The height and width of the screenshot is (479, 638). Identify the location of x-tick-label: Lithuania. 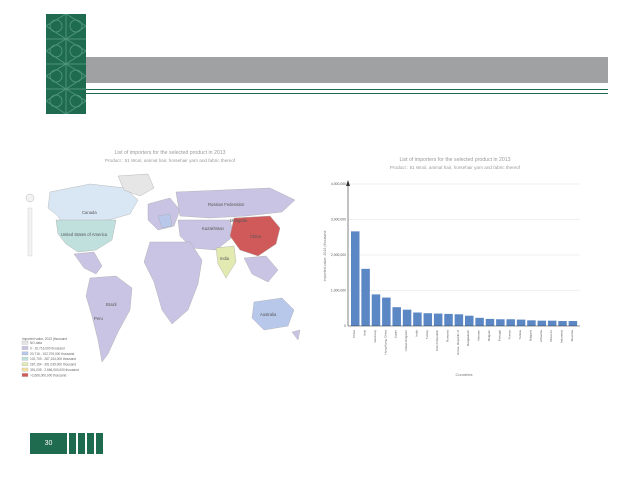
(541, 336).